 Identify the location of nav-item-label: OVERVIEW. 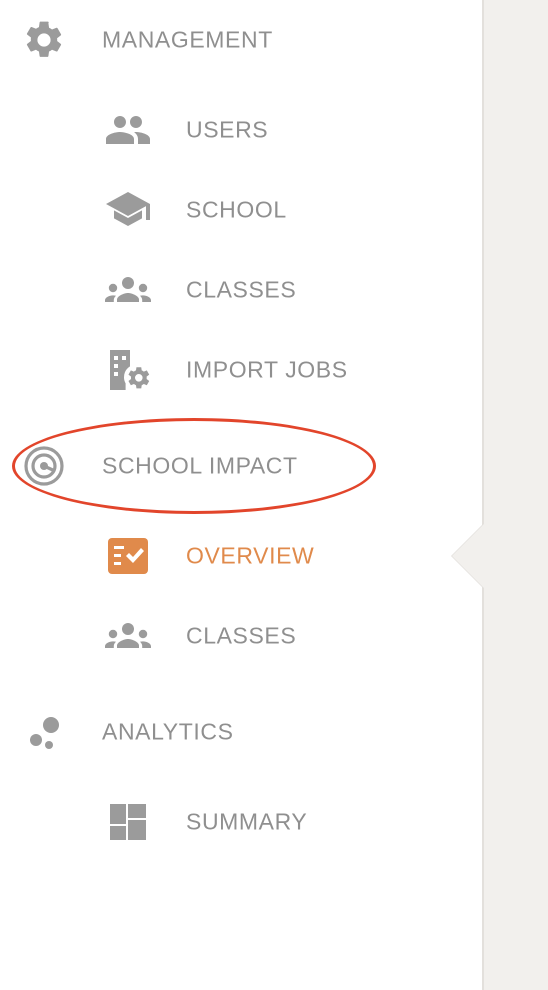
(250, 555).